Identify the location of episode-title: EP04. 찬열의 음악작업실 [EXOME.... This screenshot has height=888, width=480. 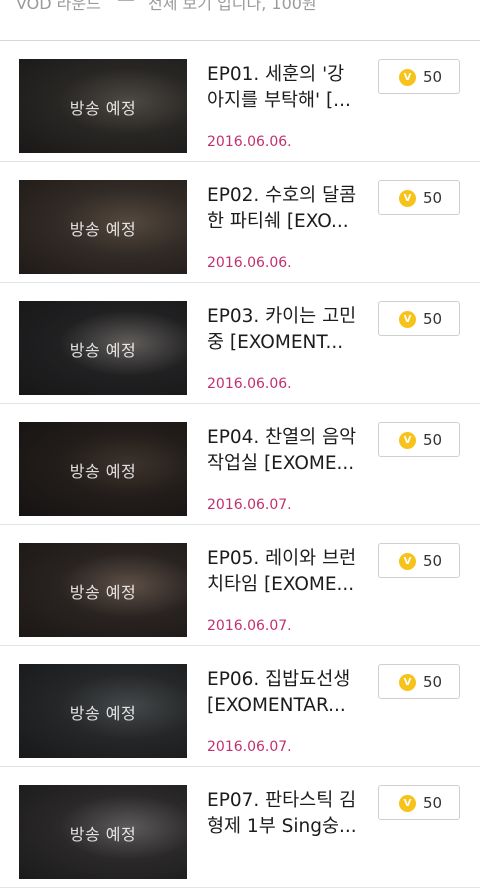
(287, 451).